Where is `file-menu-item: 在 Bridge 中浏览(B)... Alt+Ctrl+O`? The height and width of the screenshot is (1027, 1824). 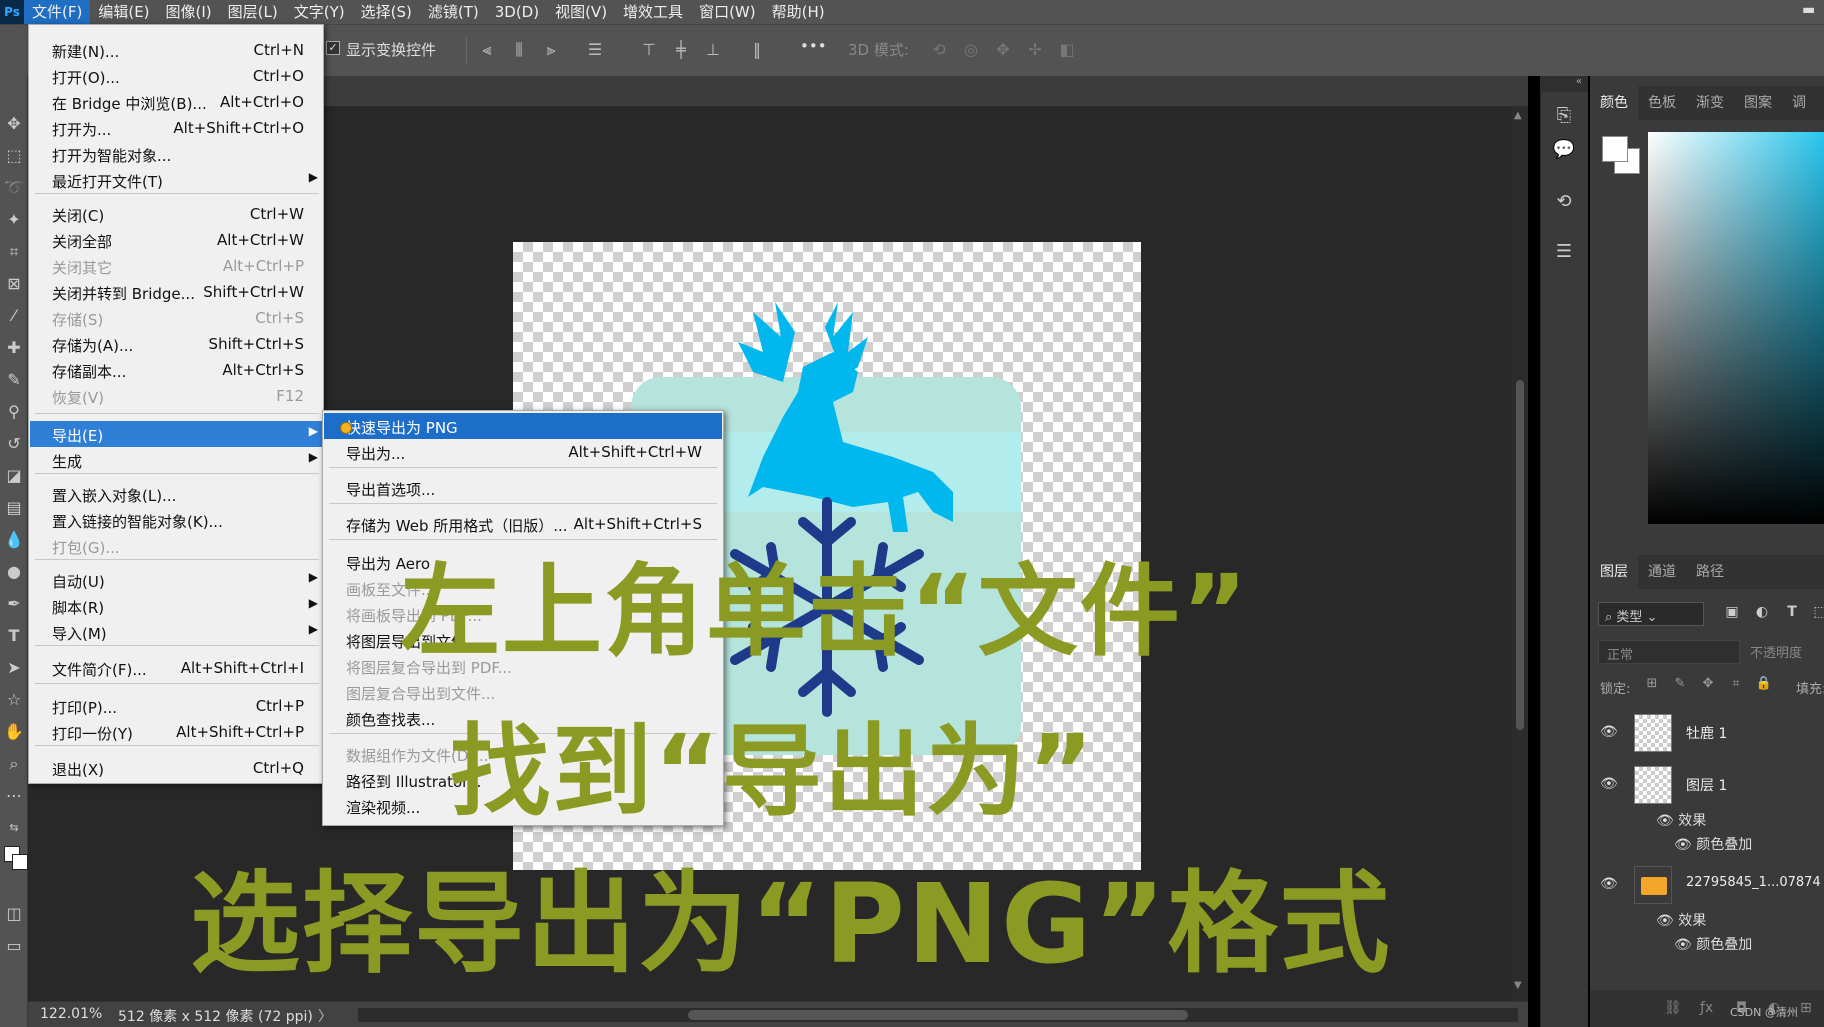 file-menu-item: 在 Bridge 中浏览(B)... Alt+Ctrl+O is located at coordinates (176, 102).